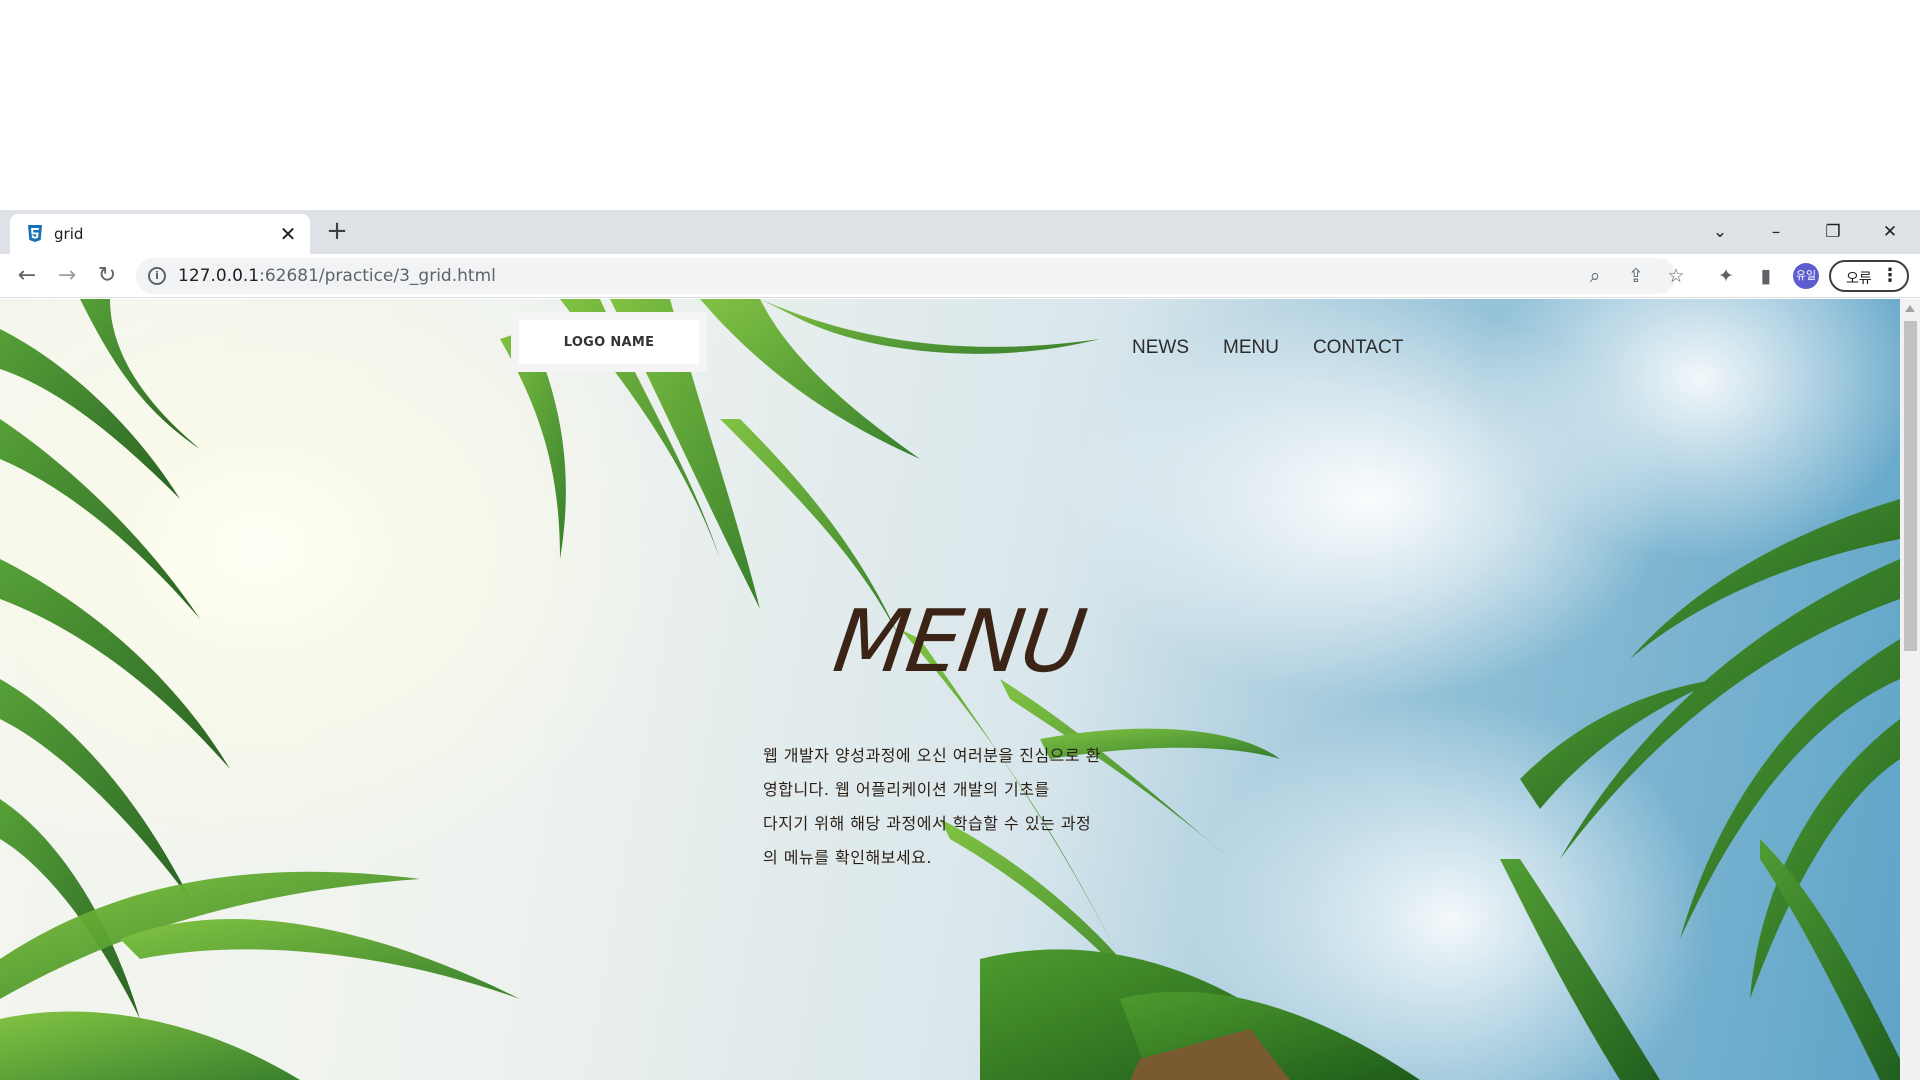 The image size is (1920, 1080). Describe the element at coordinates (1595, 276) in the screenshot. I see `zoom-icon: ⌕` at that location.